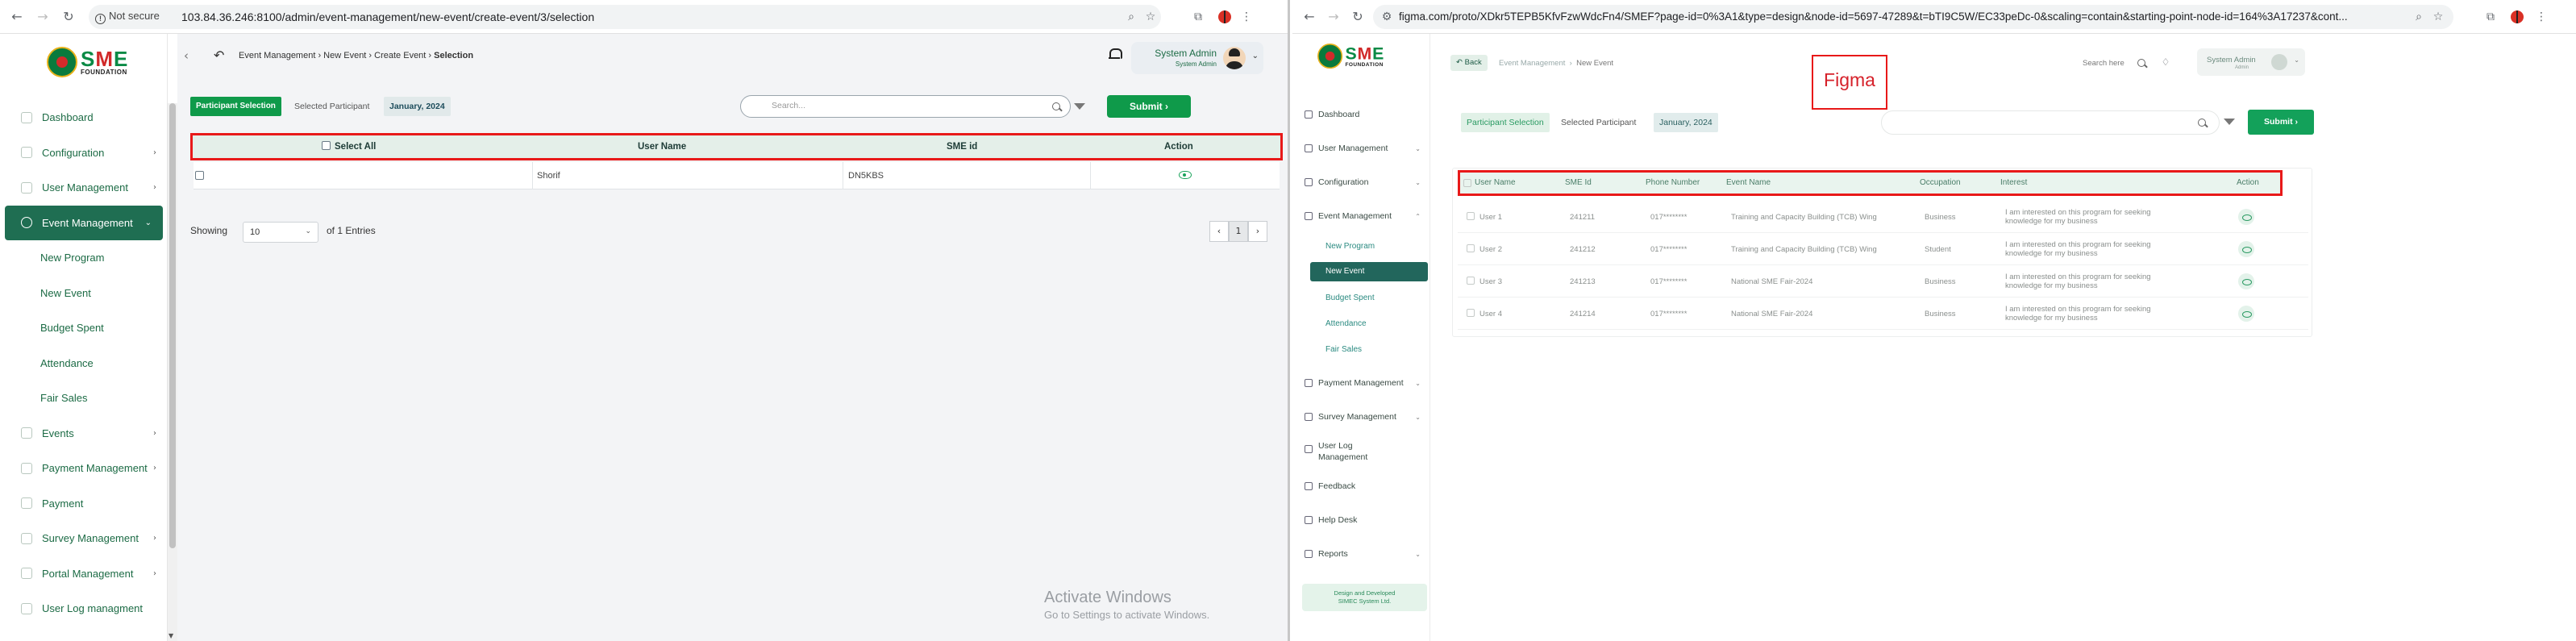 Image resolution: width=2576 pixels, height=641 pixels. I want to click on sidebar-item-payment-management: Payment Management ⌄, so click(1365, 383).